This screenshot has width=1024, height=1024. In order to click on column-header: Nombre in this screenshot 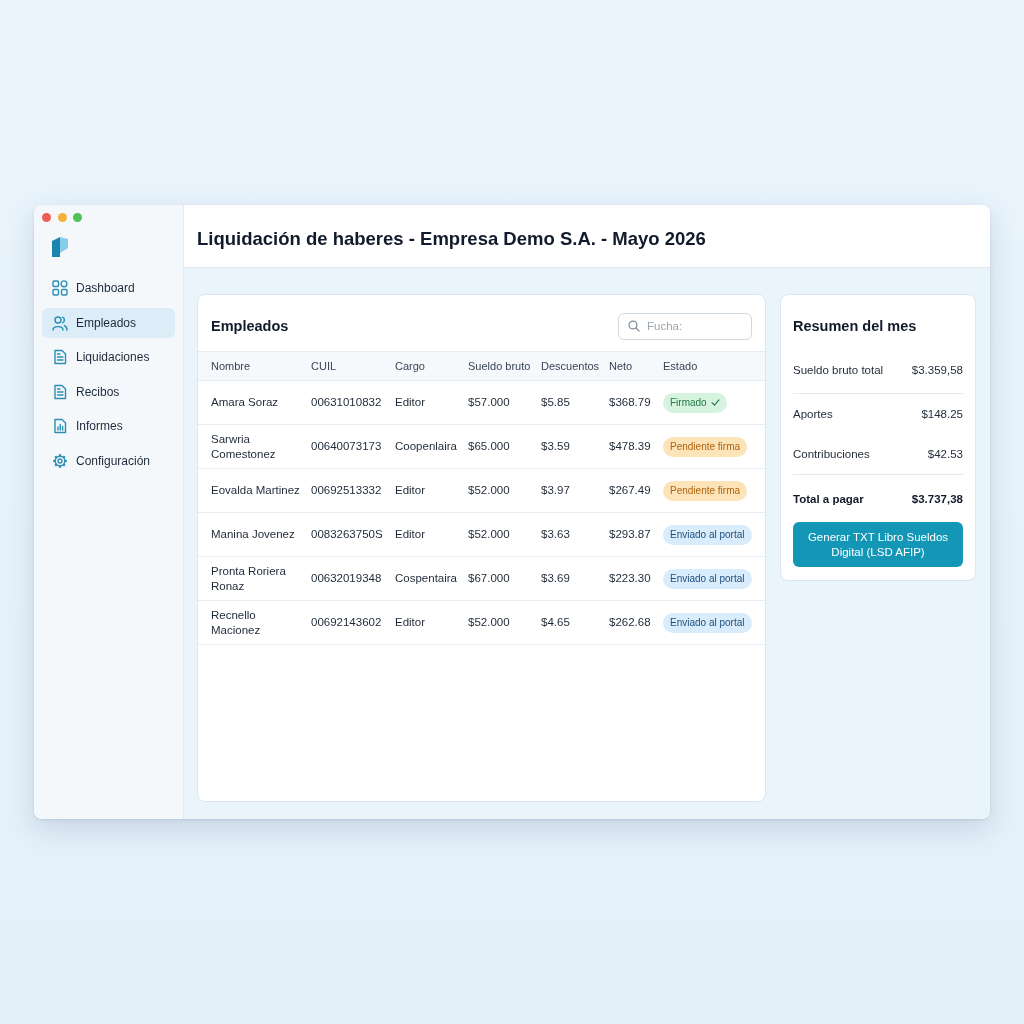, I will do `click(231, 366)`.